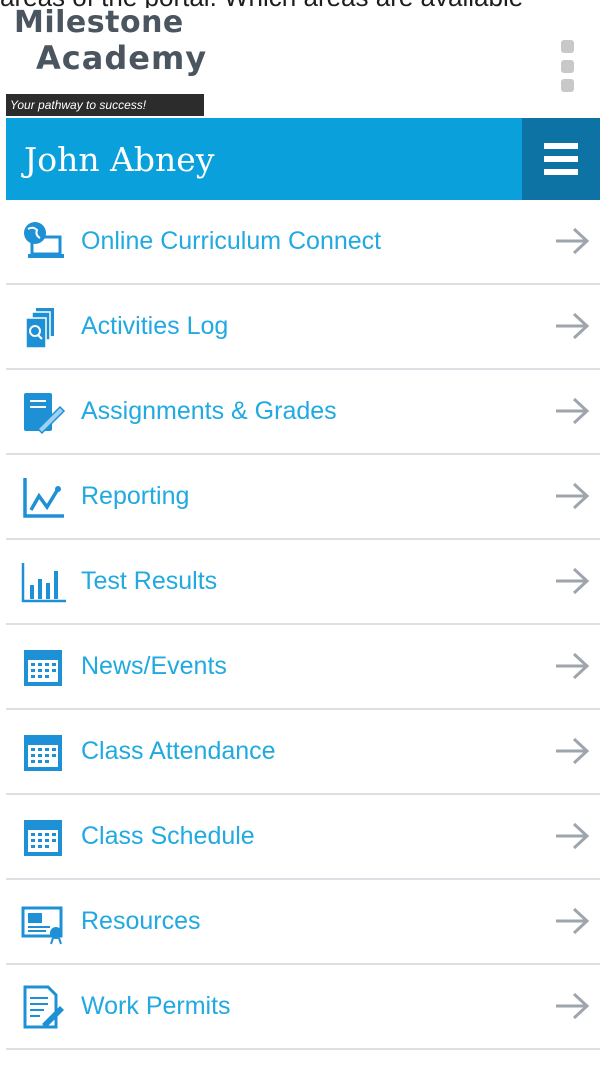 The width and height of the screenshot is (600, 1068). What do you see at coordinates (567, 66) in the screenshot?
I see `more-vertical-icon` at bounding box center [567, 66].